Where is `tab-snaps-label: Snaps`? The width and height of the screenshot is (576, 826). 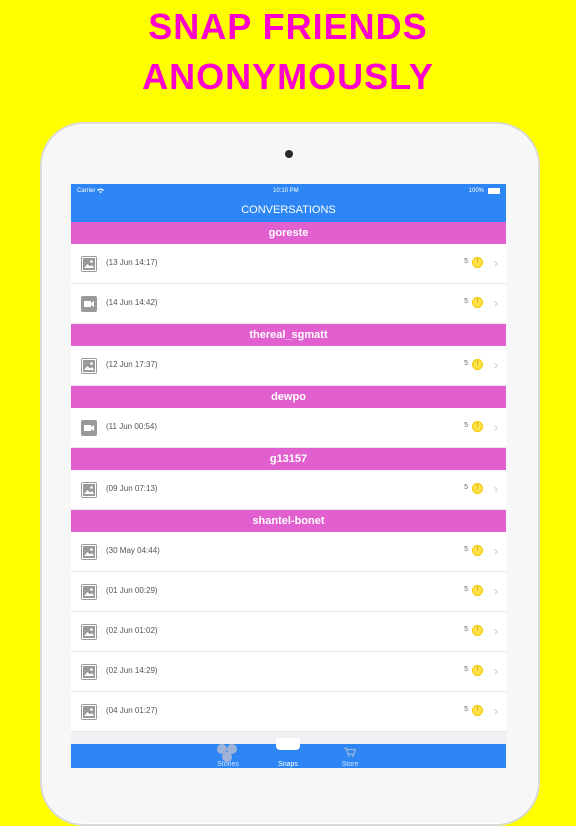
tab-snaps-label: Snaps is located at coordinates (288, 764).